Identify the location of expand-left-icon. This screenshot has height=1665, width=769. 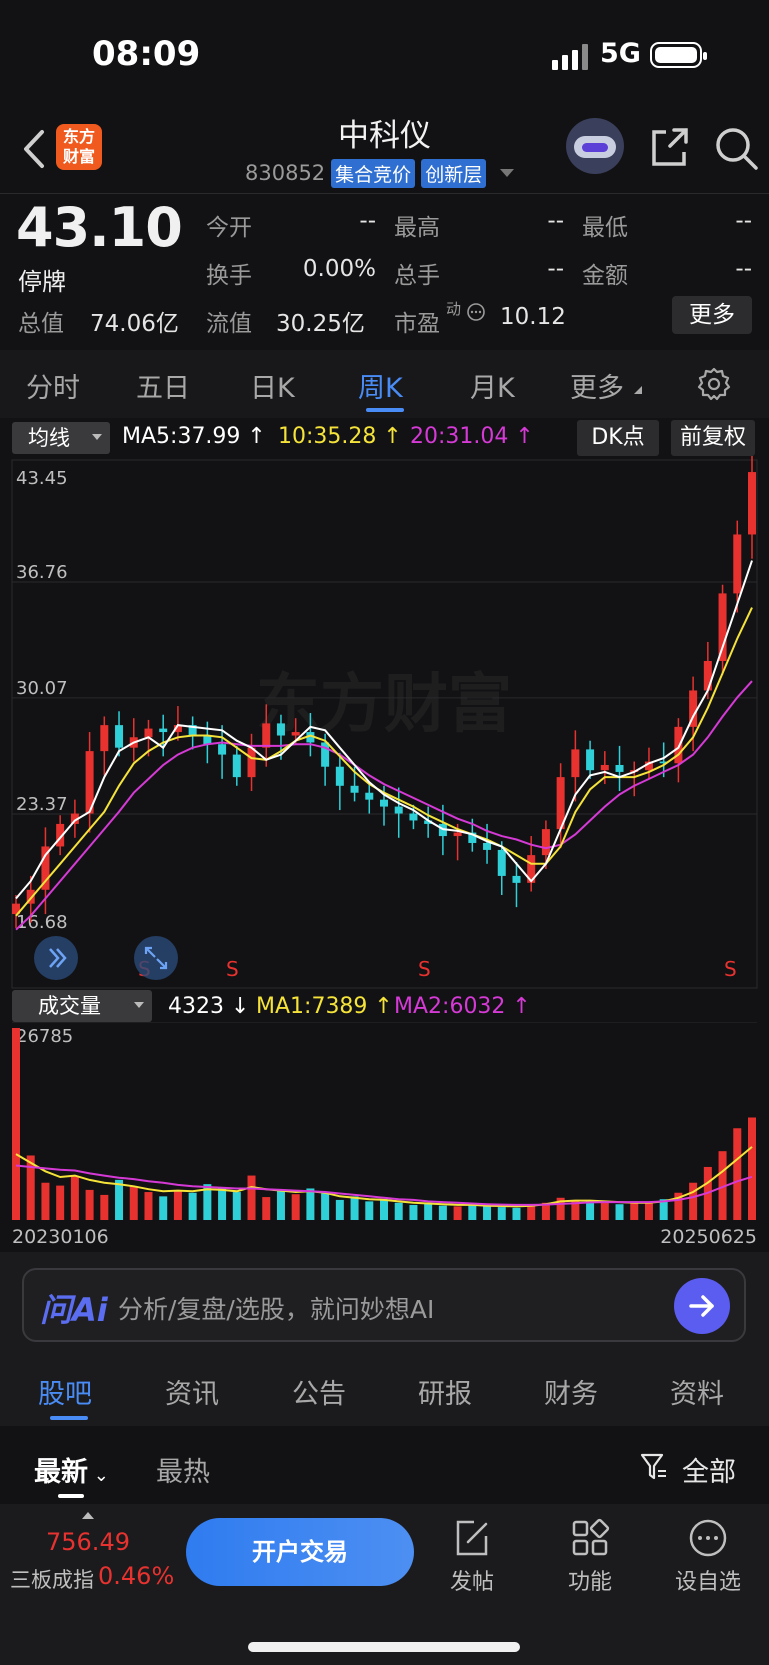
(56, 958).